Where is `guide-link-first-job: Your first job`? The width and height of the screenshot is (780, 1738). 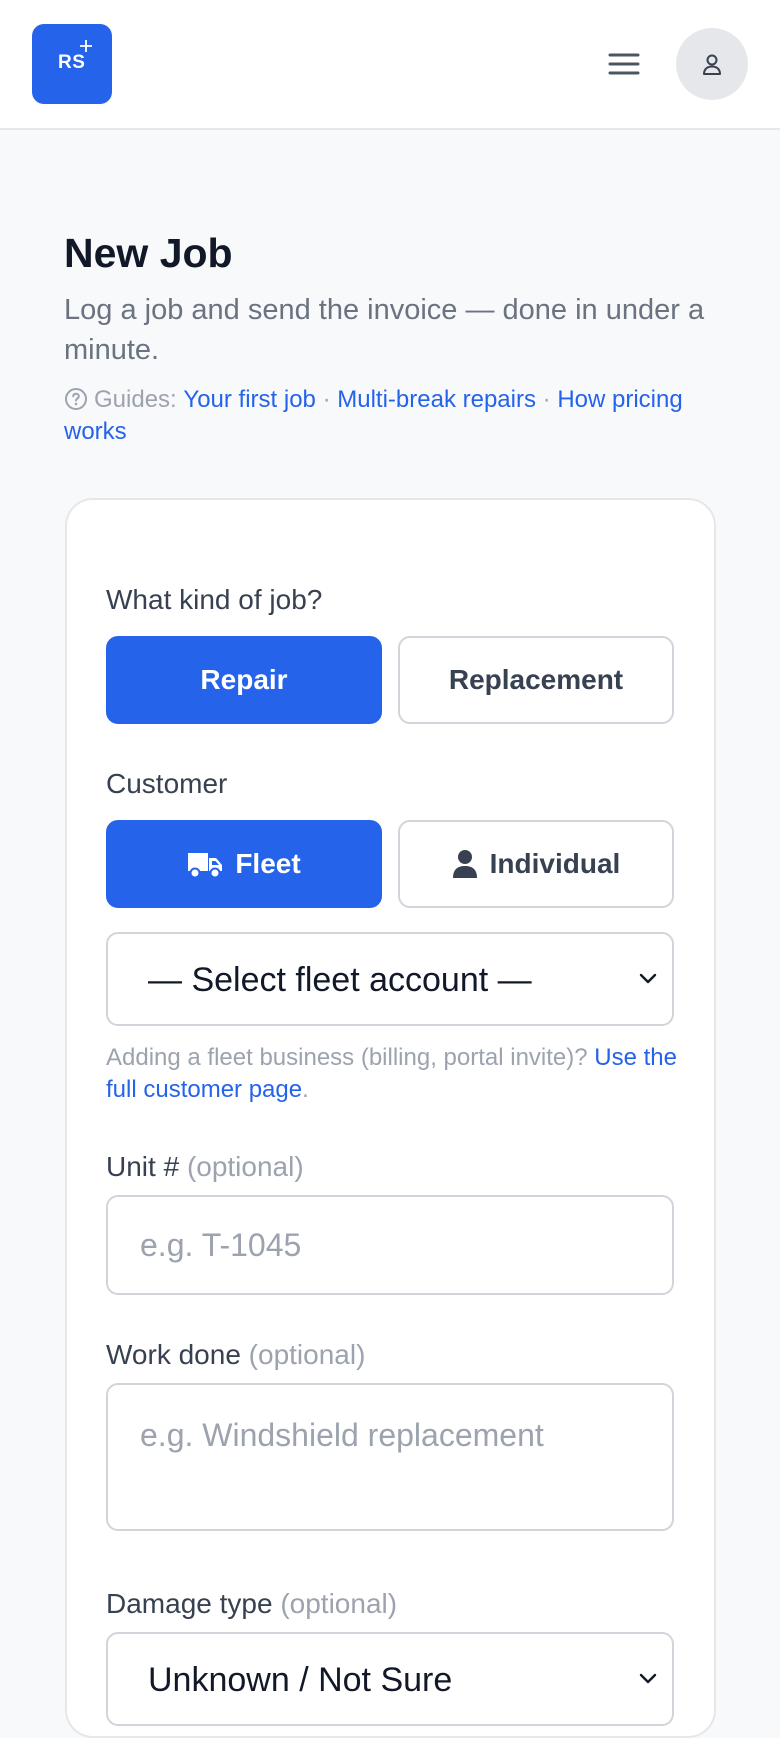 guide-link-first-job: Your first job is located at coordinates (249, 399).